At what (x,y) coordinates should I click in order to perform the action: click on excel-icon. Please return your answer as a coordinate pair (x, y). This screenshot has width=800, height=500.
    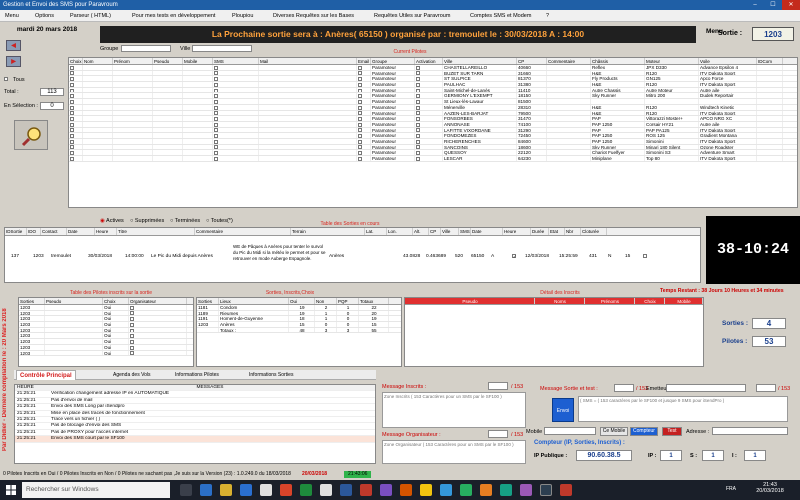
    Looking at the image, I should click on (306, 490).